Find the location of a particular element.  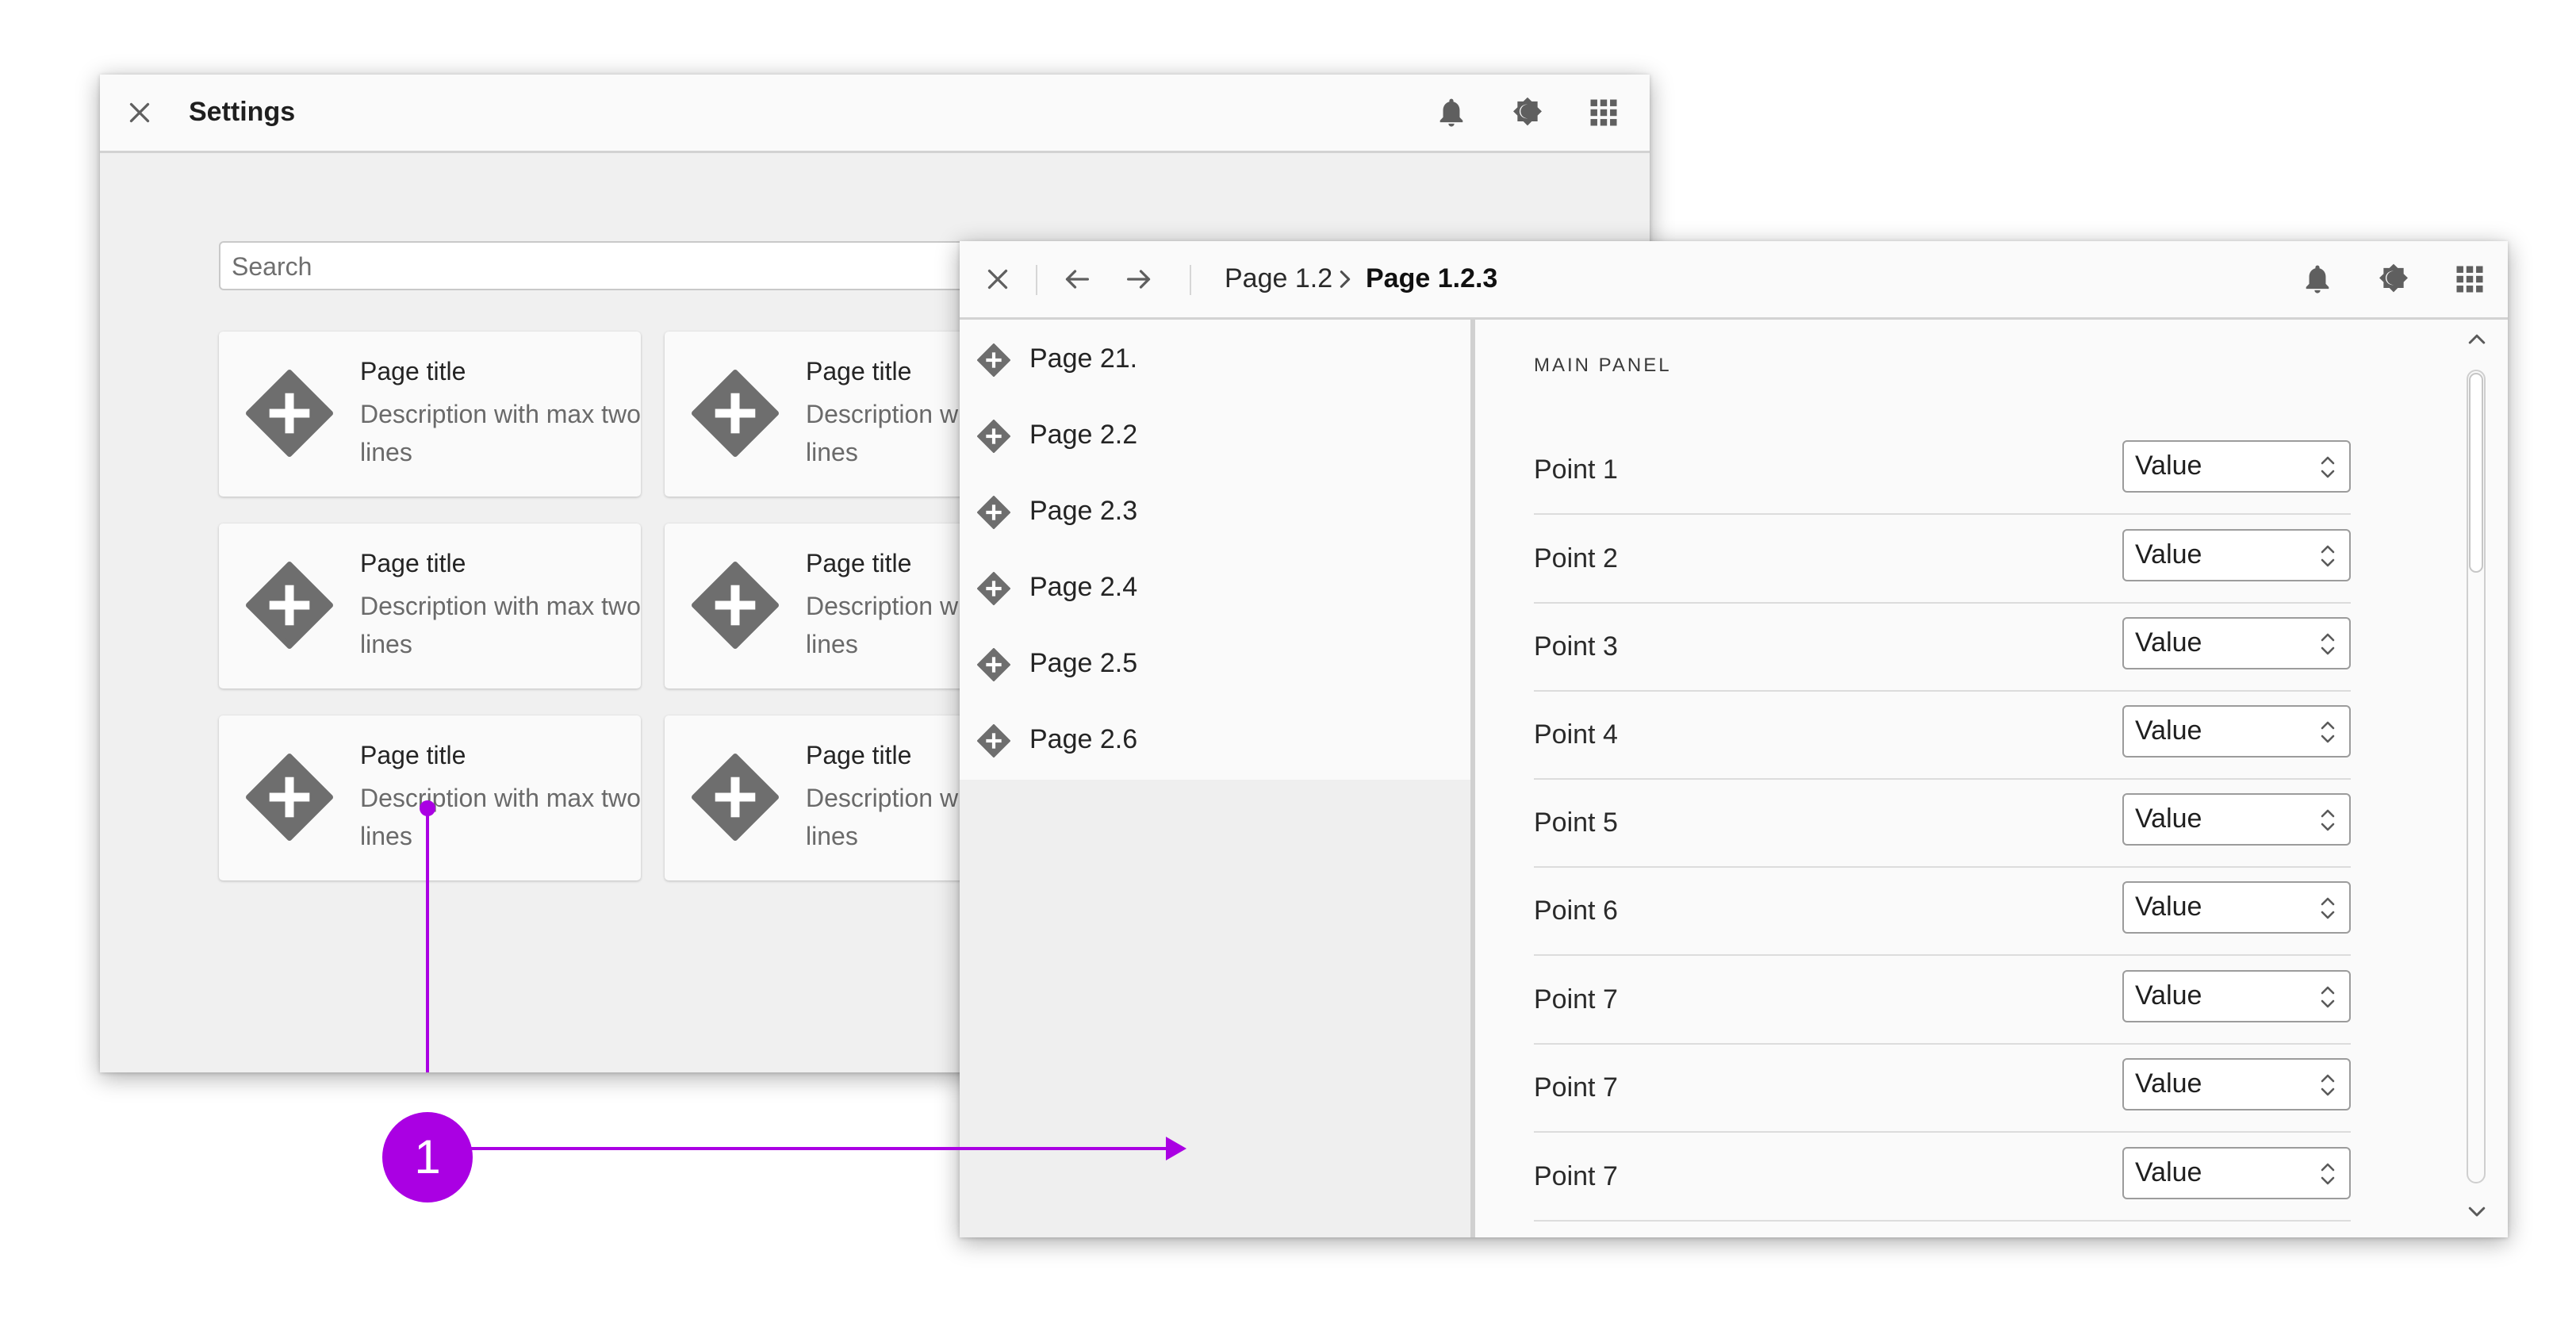

nav-item: Page 2.4 is located at coordinates (1215, 588).